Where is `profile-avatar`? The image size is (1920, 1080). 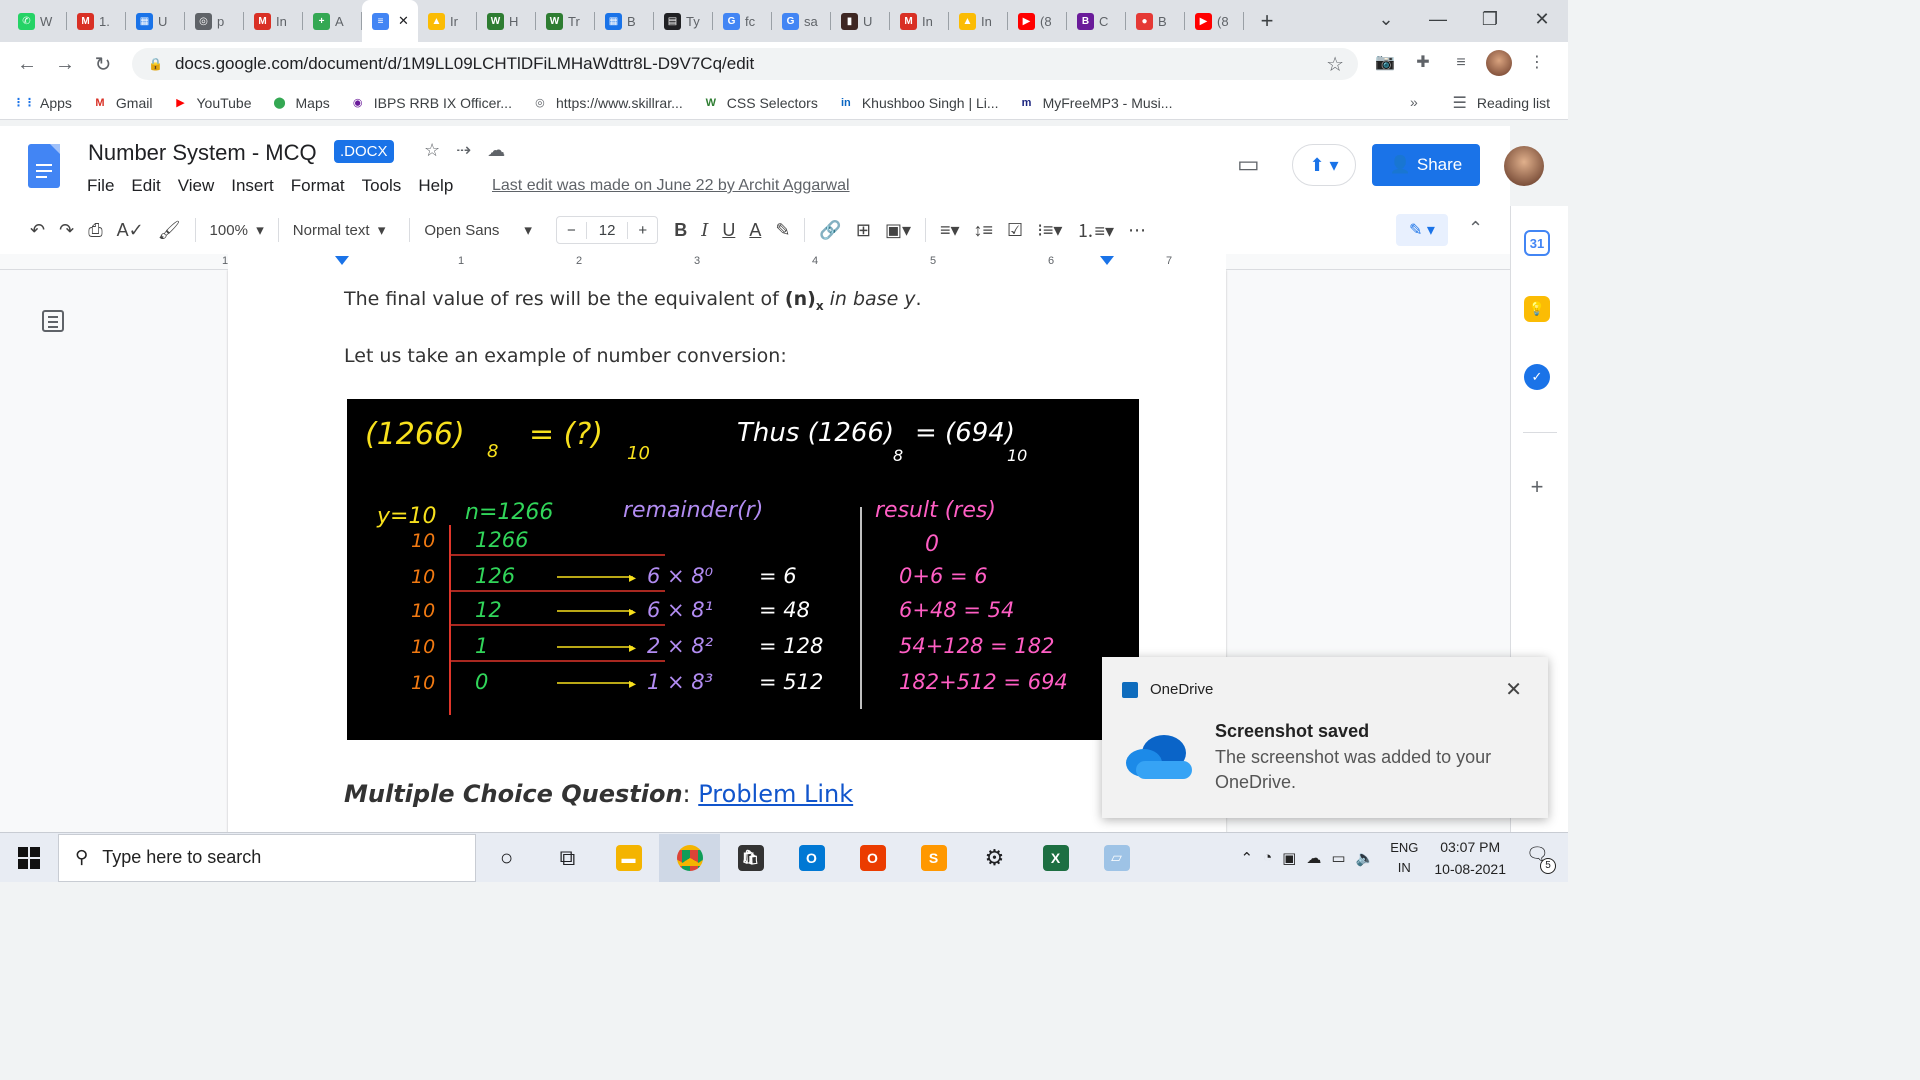
profile-avatar is located at coordinates (1499, 63).